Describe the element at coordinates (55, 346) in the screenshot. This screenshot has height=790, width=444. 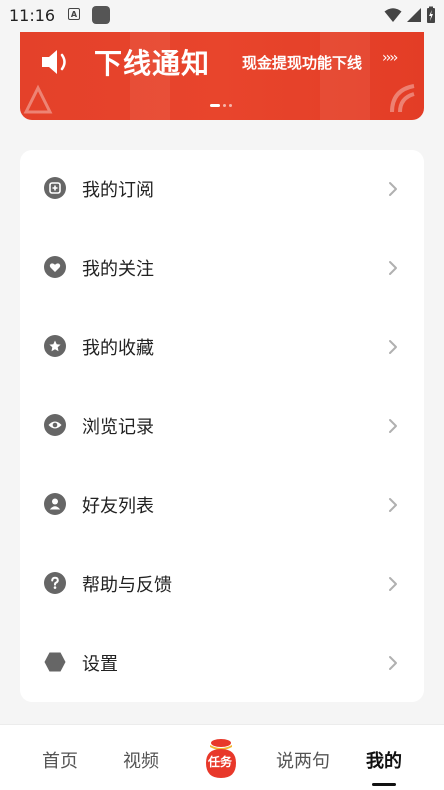
I see `star-icon` at that location.